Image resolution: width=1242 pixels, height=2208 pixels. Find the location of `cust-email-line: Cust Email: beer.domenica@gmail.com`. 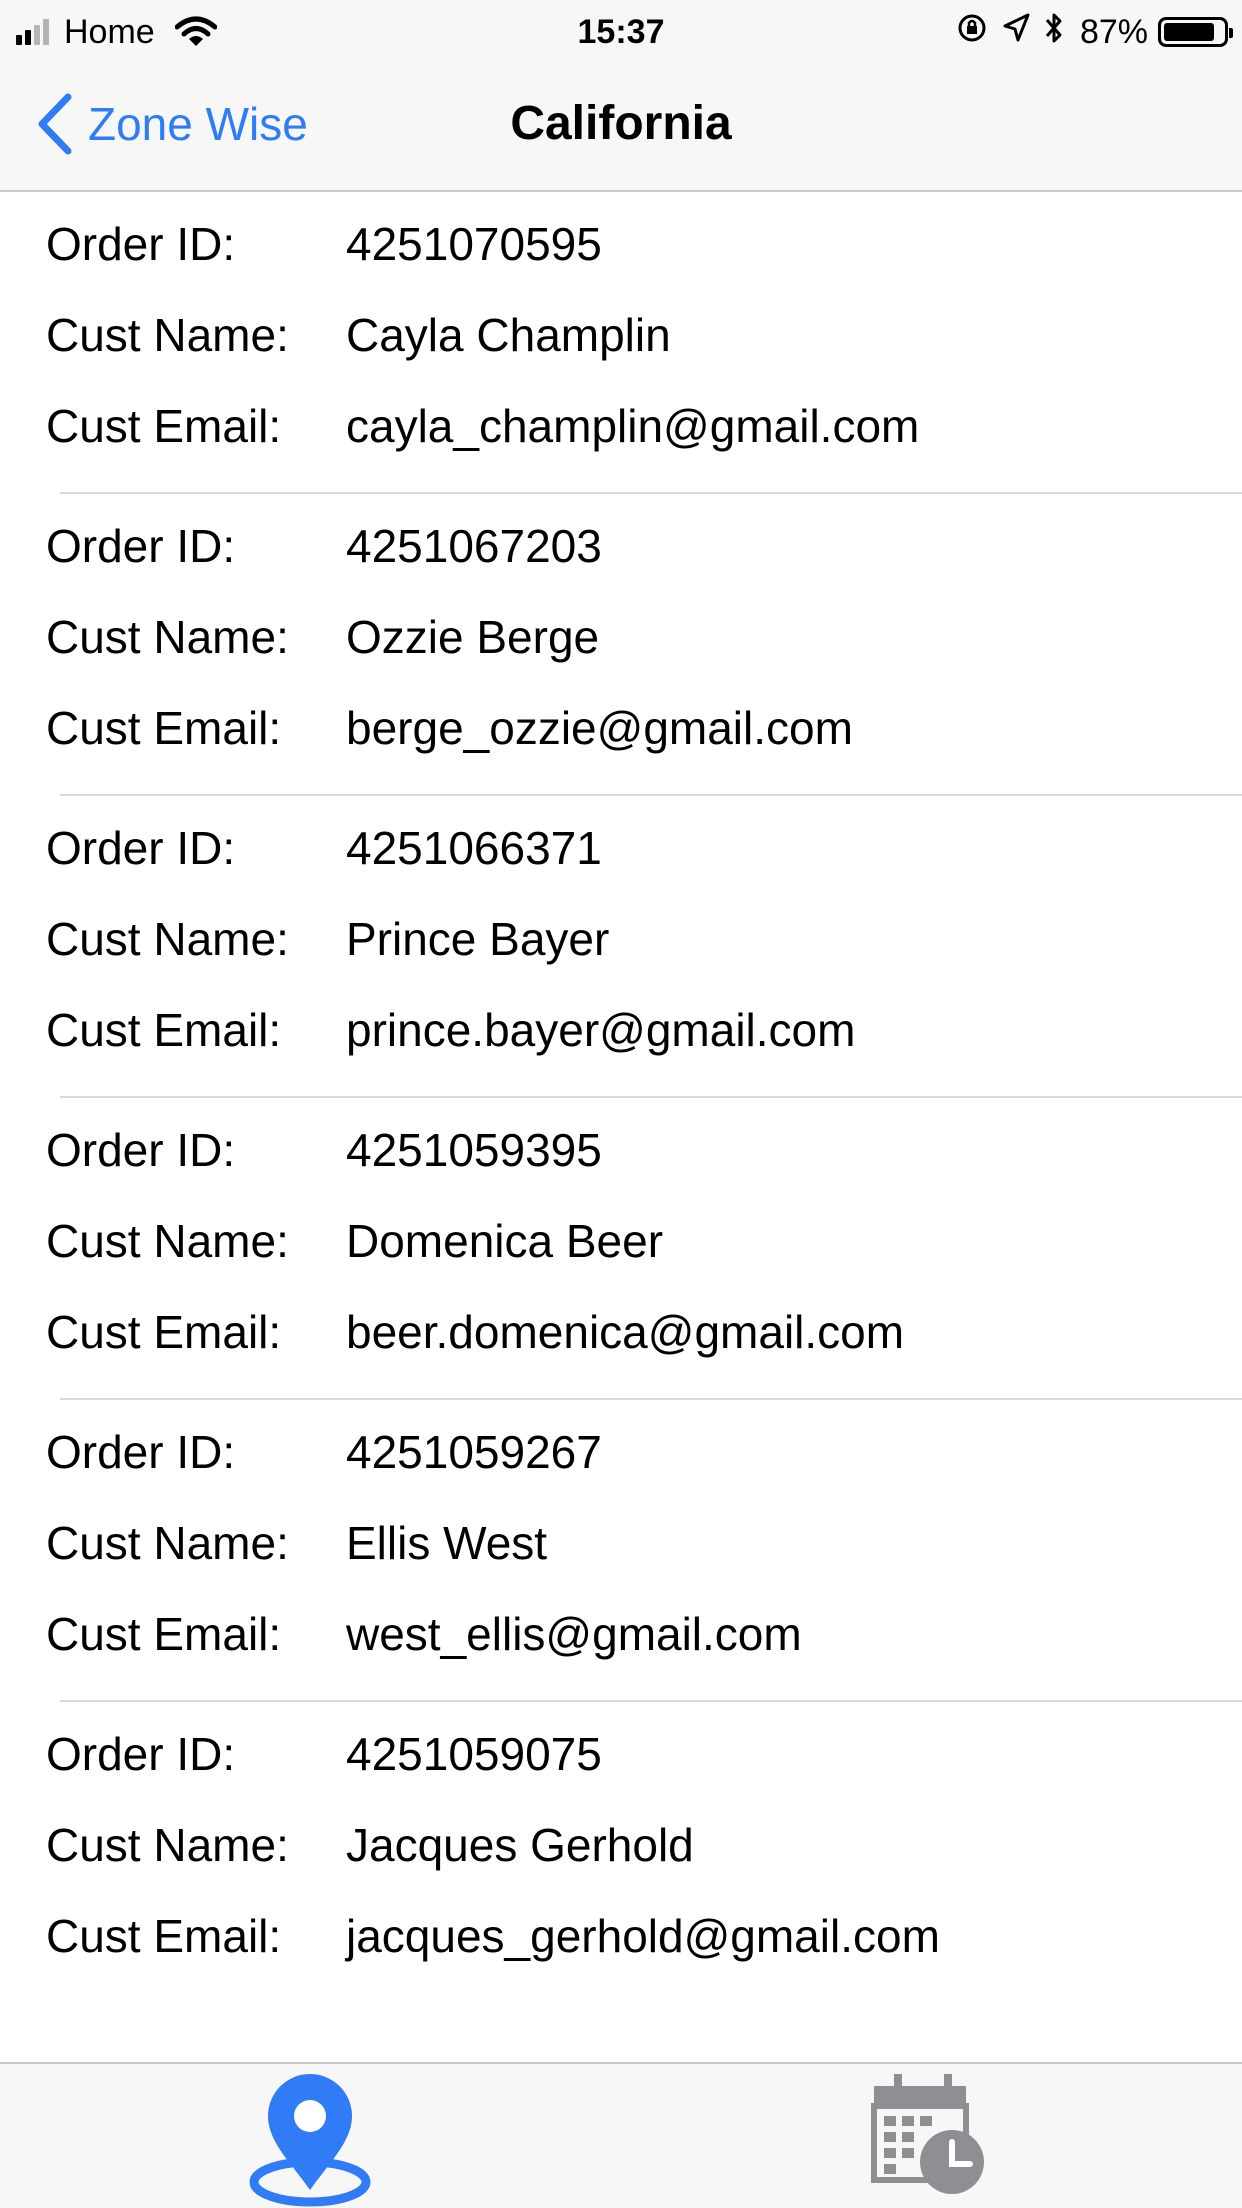

cust-email-line: Cust Email: beer.domenica@gmail.com is located at coordinates (475, 1332).